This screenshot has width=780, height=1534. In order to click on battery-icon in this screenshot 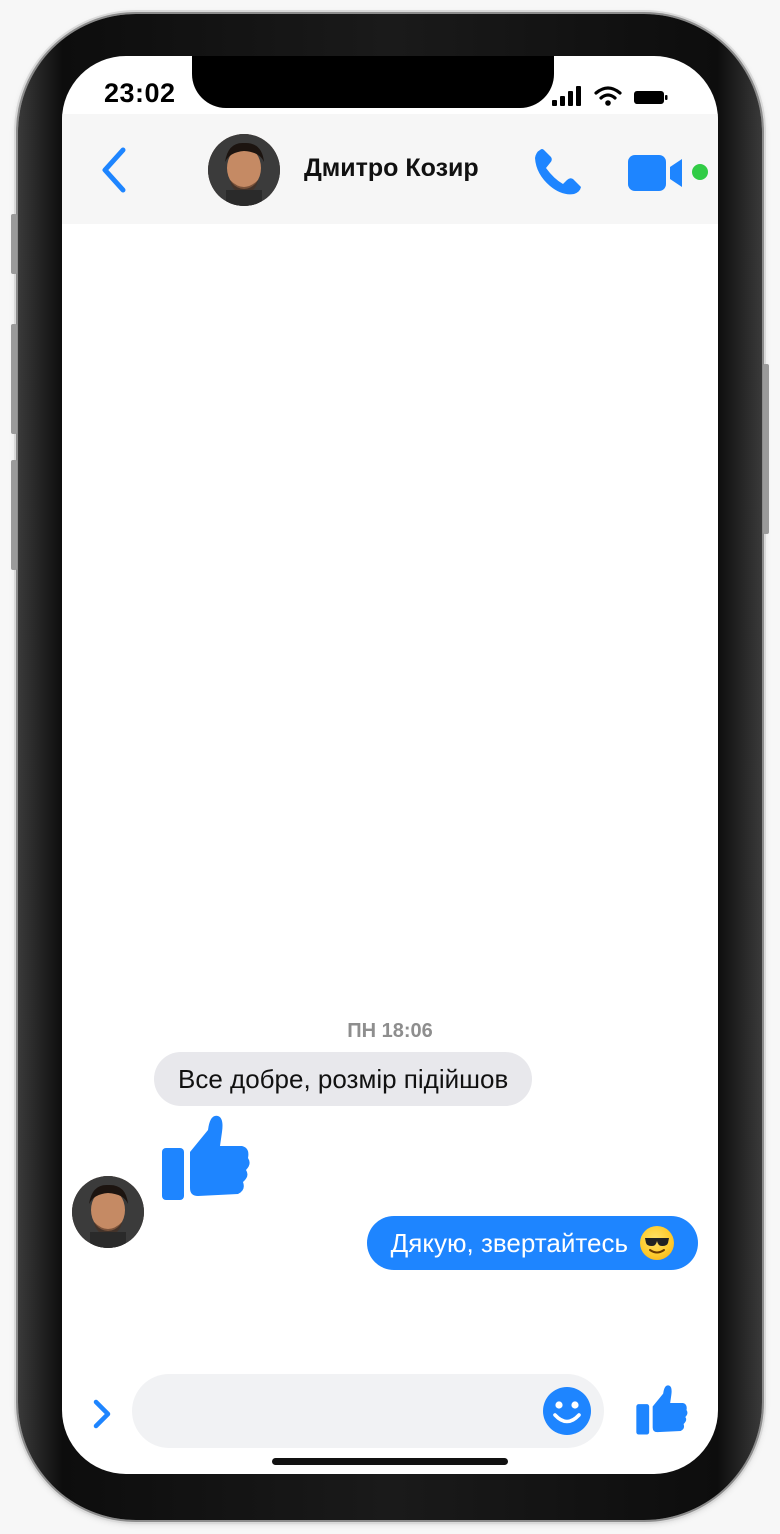, I will do `click(651, 97)`.